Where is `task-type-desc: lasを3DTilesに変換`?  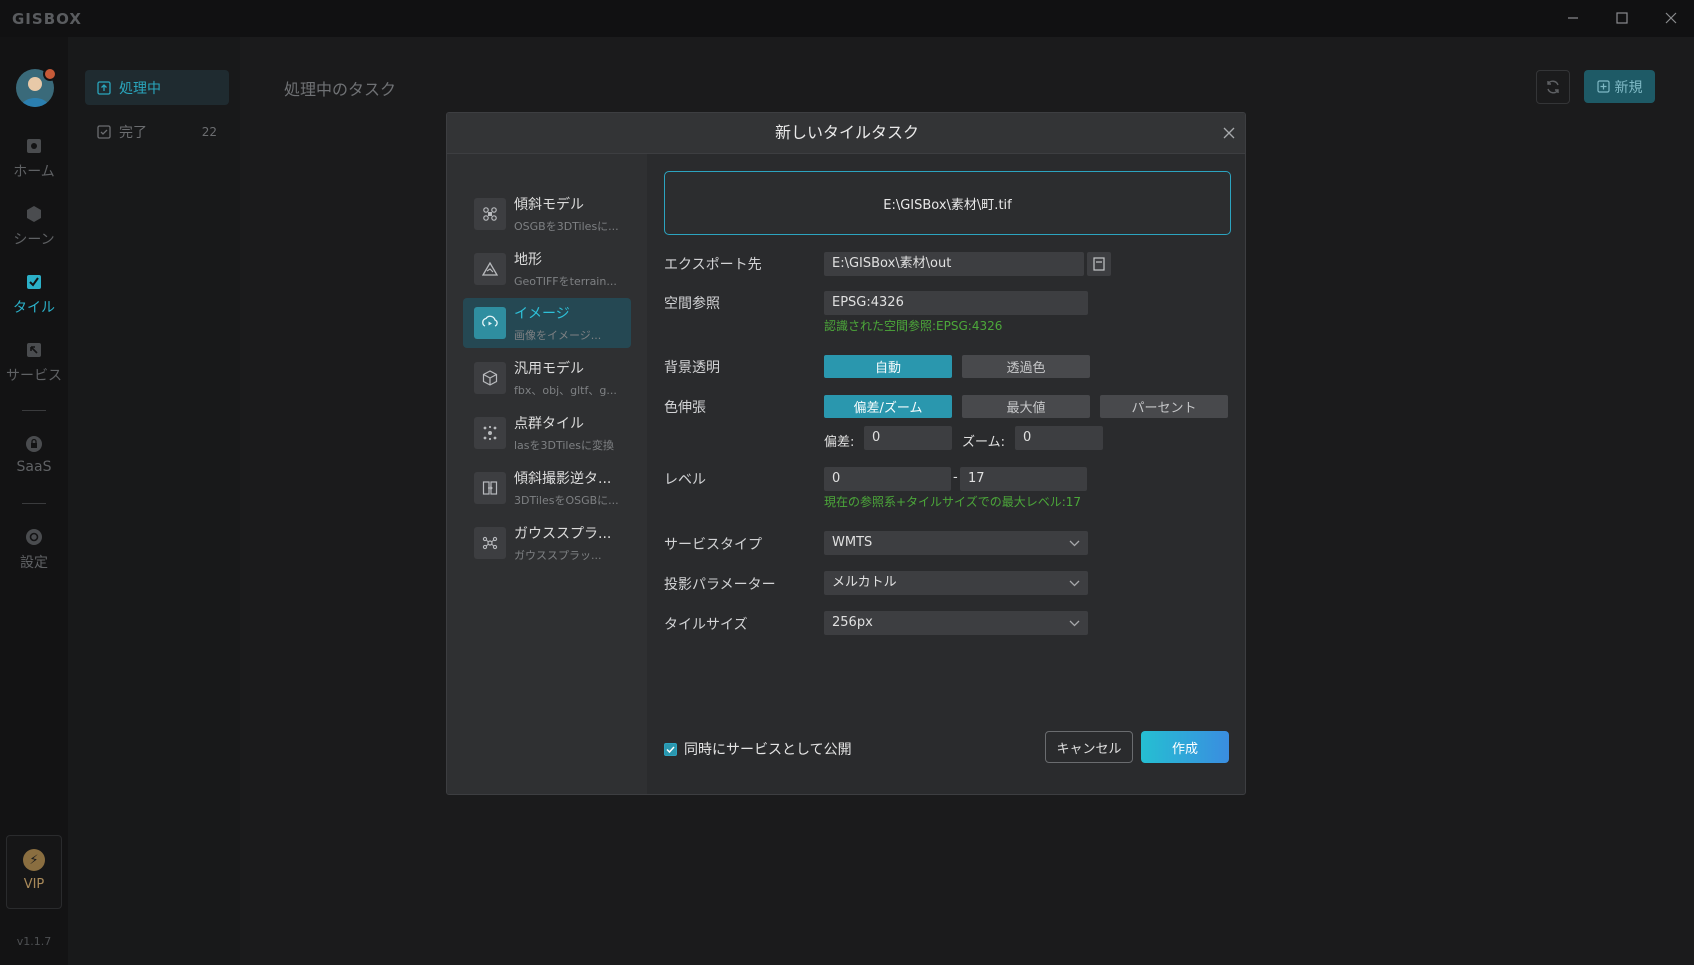
task-type-desc: lasを3DTilesに変換 is located at coordinates (564, 445).